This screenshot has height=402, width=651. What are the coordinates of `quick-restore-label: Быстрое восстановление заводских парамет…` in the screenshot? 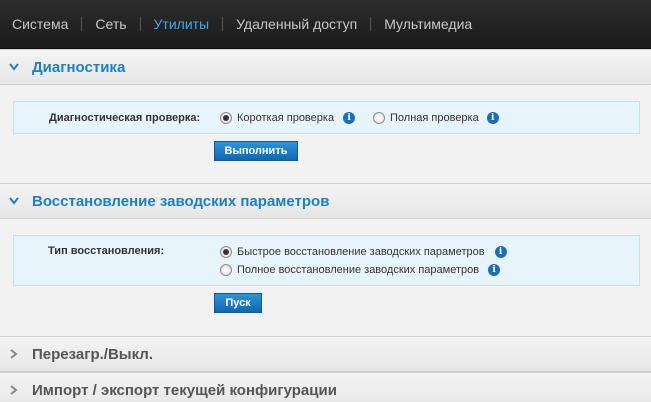 It's located at (361, 252).